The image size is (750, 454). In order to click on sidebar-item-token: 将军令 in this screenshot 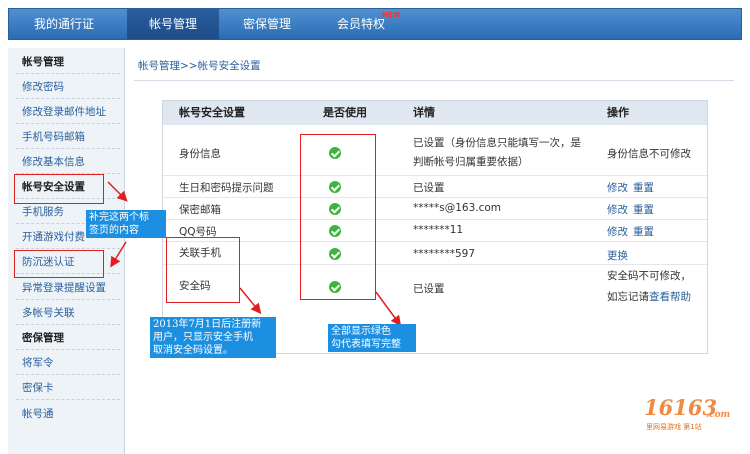, I will do `click(66, 363)`.